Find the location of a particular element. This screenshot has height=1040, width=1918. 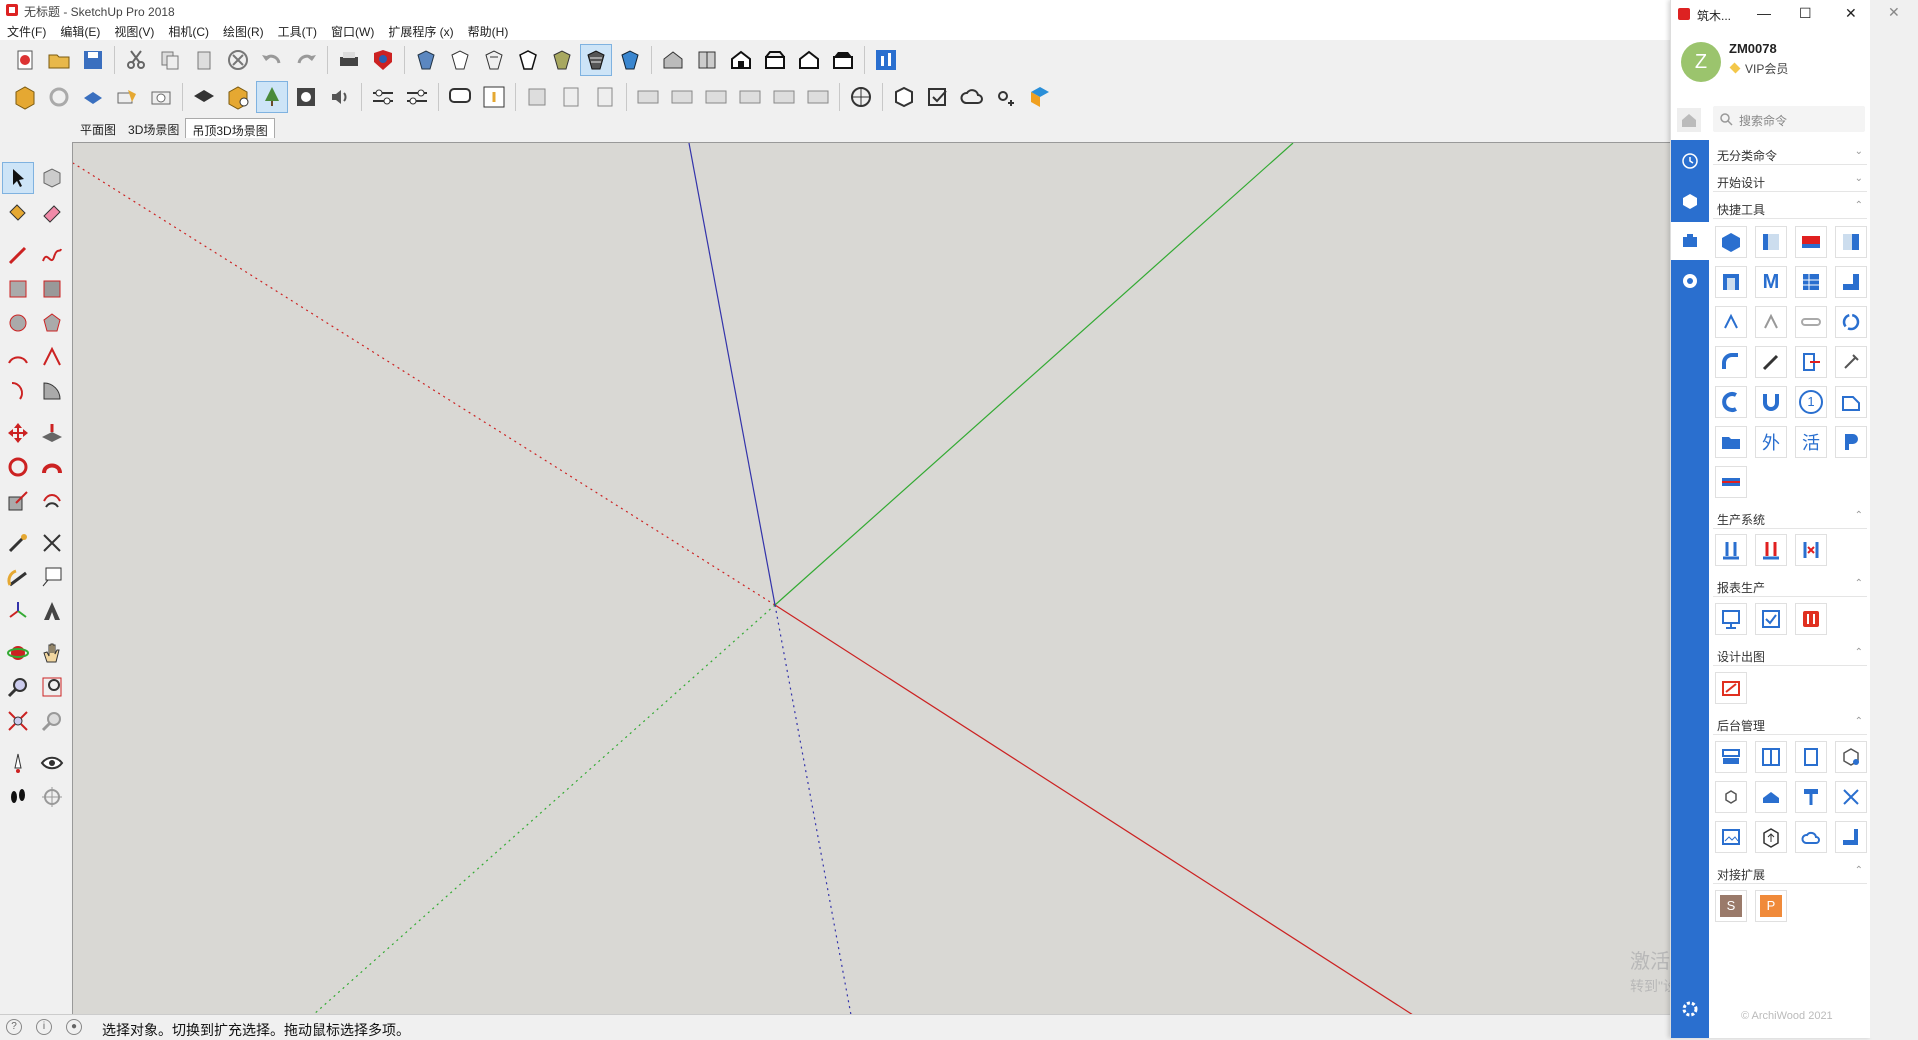

admin-cloud-button is located at coordinates (1811, 837).